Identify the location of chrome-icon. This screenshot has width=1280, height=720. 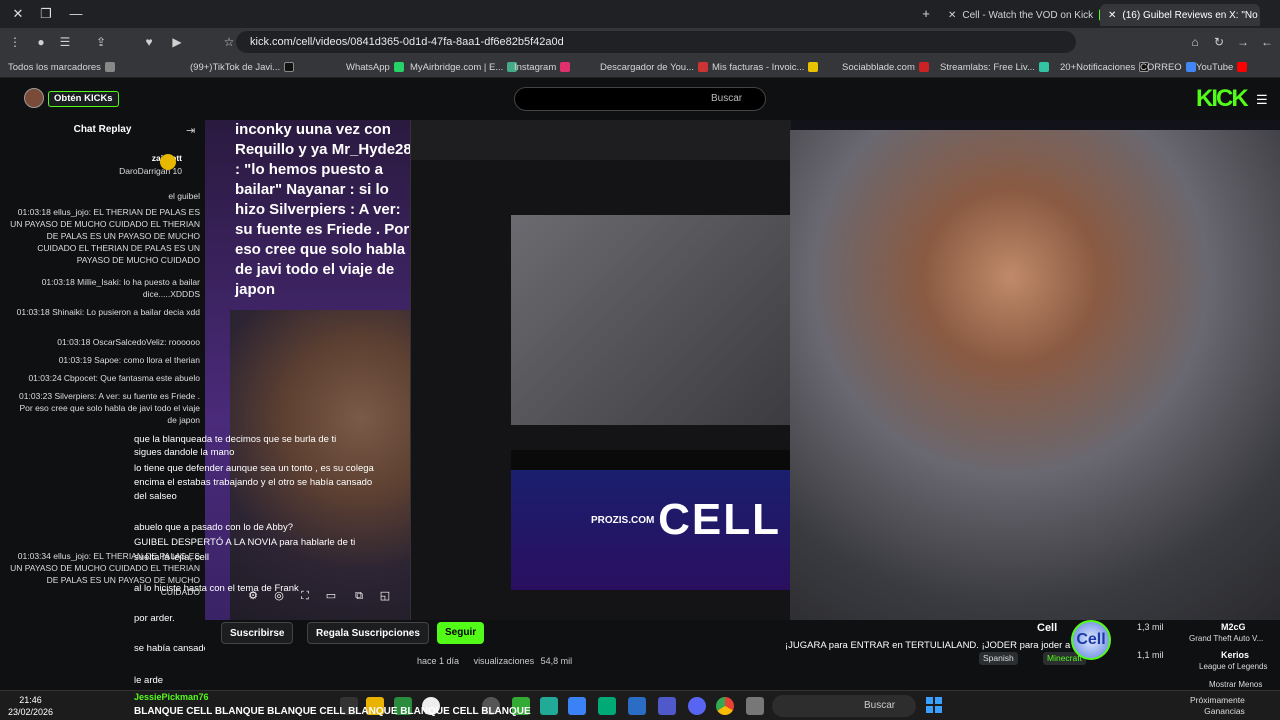
(725, 706).